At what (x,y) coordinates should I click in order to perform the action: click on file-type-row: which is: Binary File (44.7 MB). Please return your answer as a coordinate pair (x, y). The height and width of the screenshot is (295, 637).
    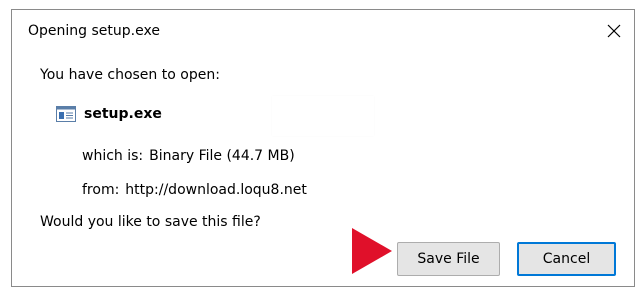
    Looking at the image, I should click on (188, 156).